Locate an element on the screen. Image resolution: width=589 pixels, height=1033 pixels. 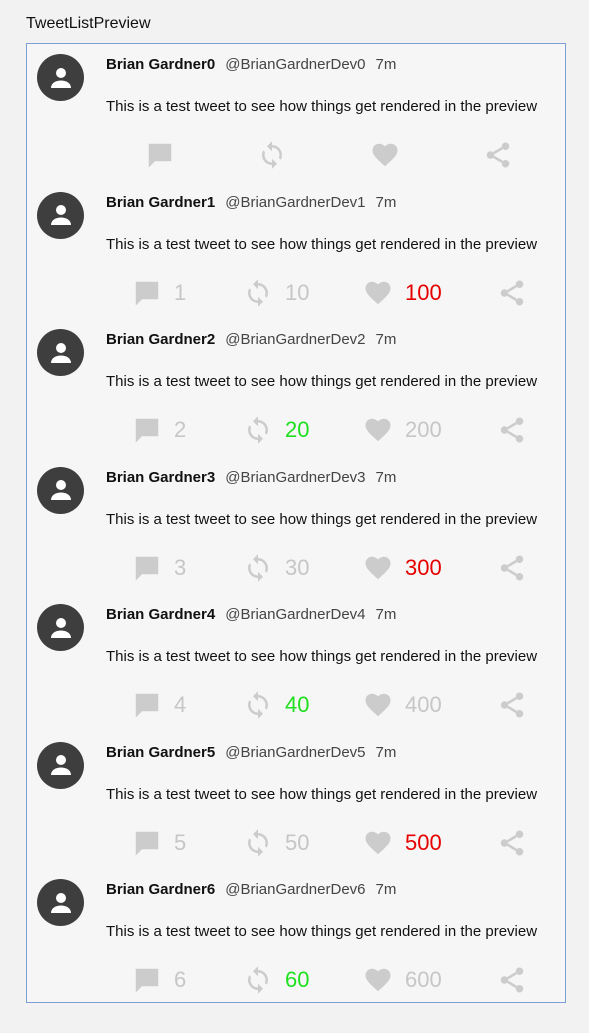
retweet-count: 60 is located at coordinates (297, 979).